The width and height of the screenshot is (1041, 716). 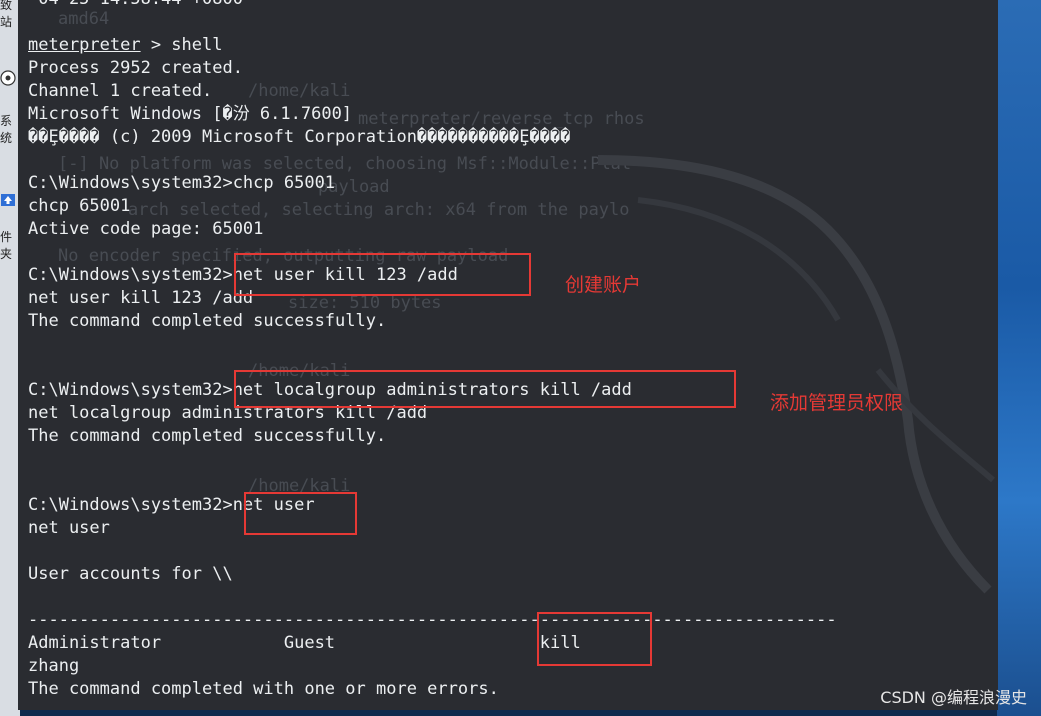 What do you see at coordinates (84, 45) in the screenshot?
I see `meterpreter-prompt: meterpreter` at bounding box center [84, 45].